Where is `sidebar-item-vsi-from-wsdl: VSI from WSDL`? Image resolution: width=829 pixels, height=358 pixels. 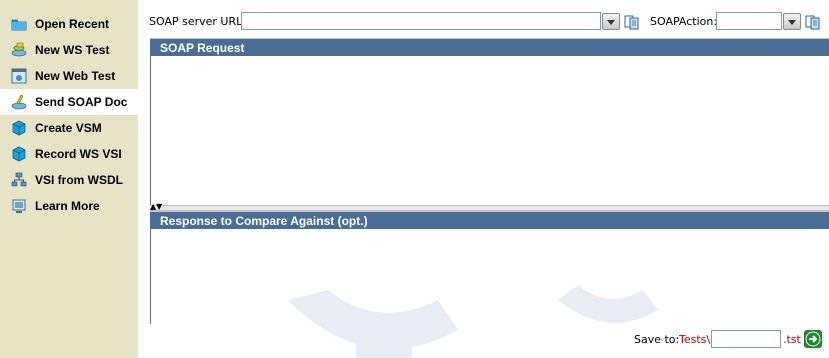
sidebar-item-vsi-from-wsdl: VSI from WSDL is located at coordinates (69, 180).